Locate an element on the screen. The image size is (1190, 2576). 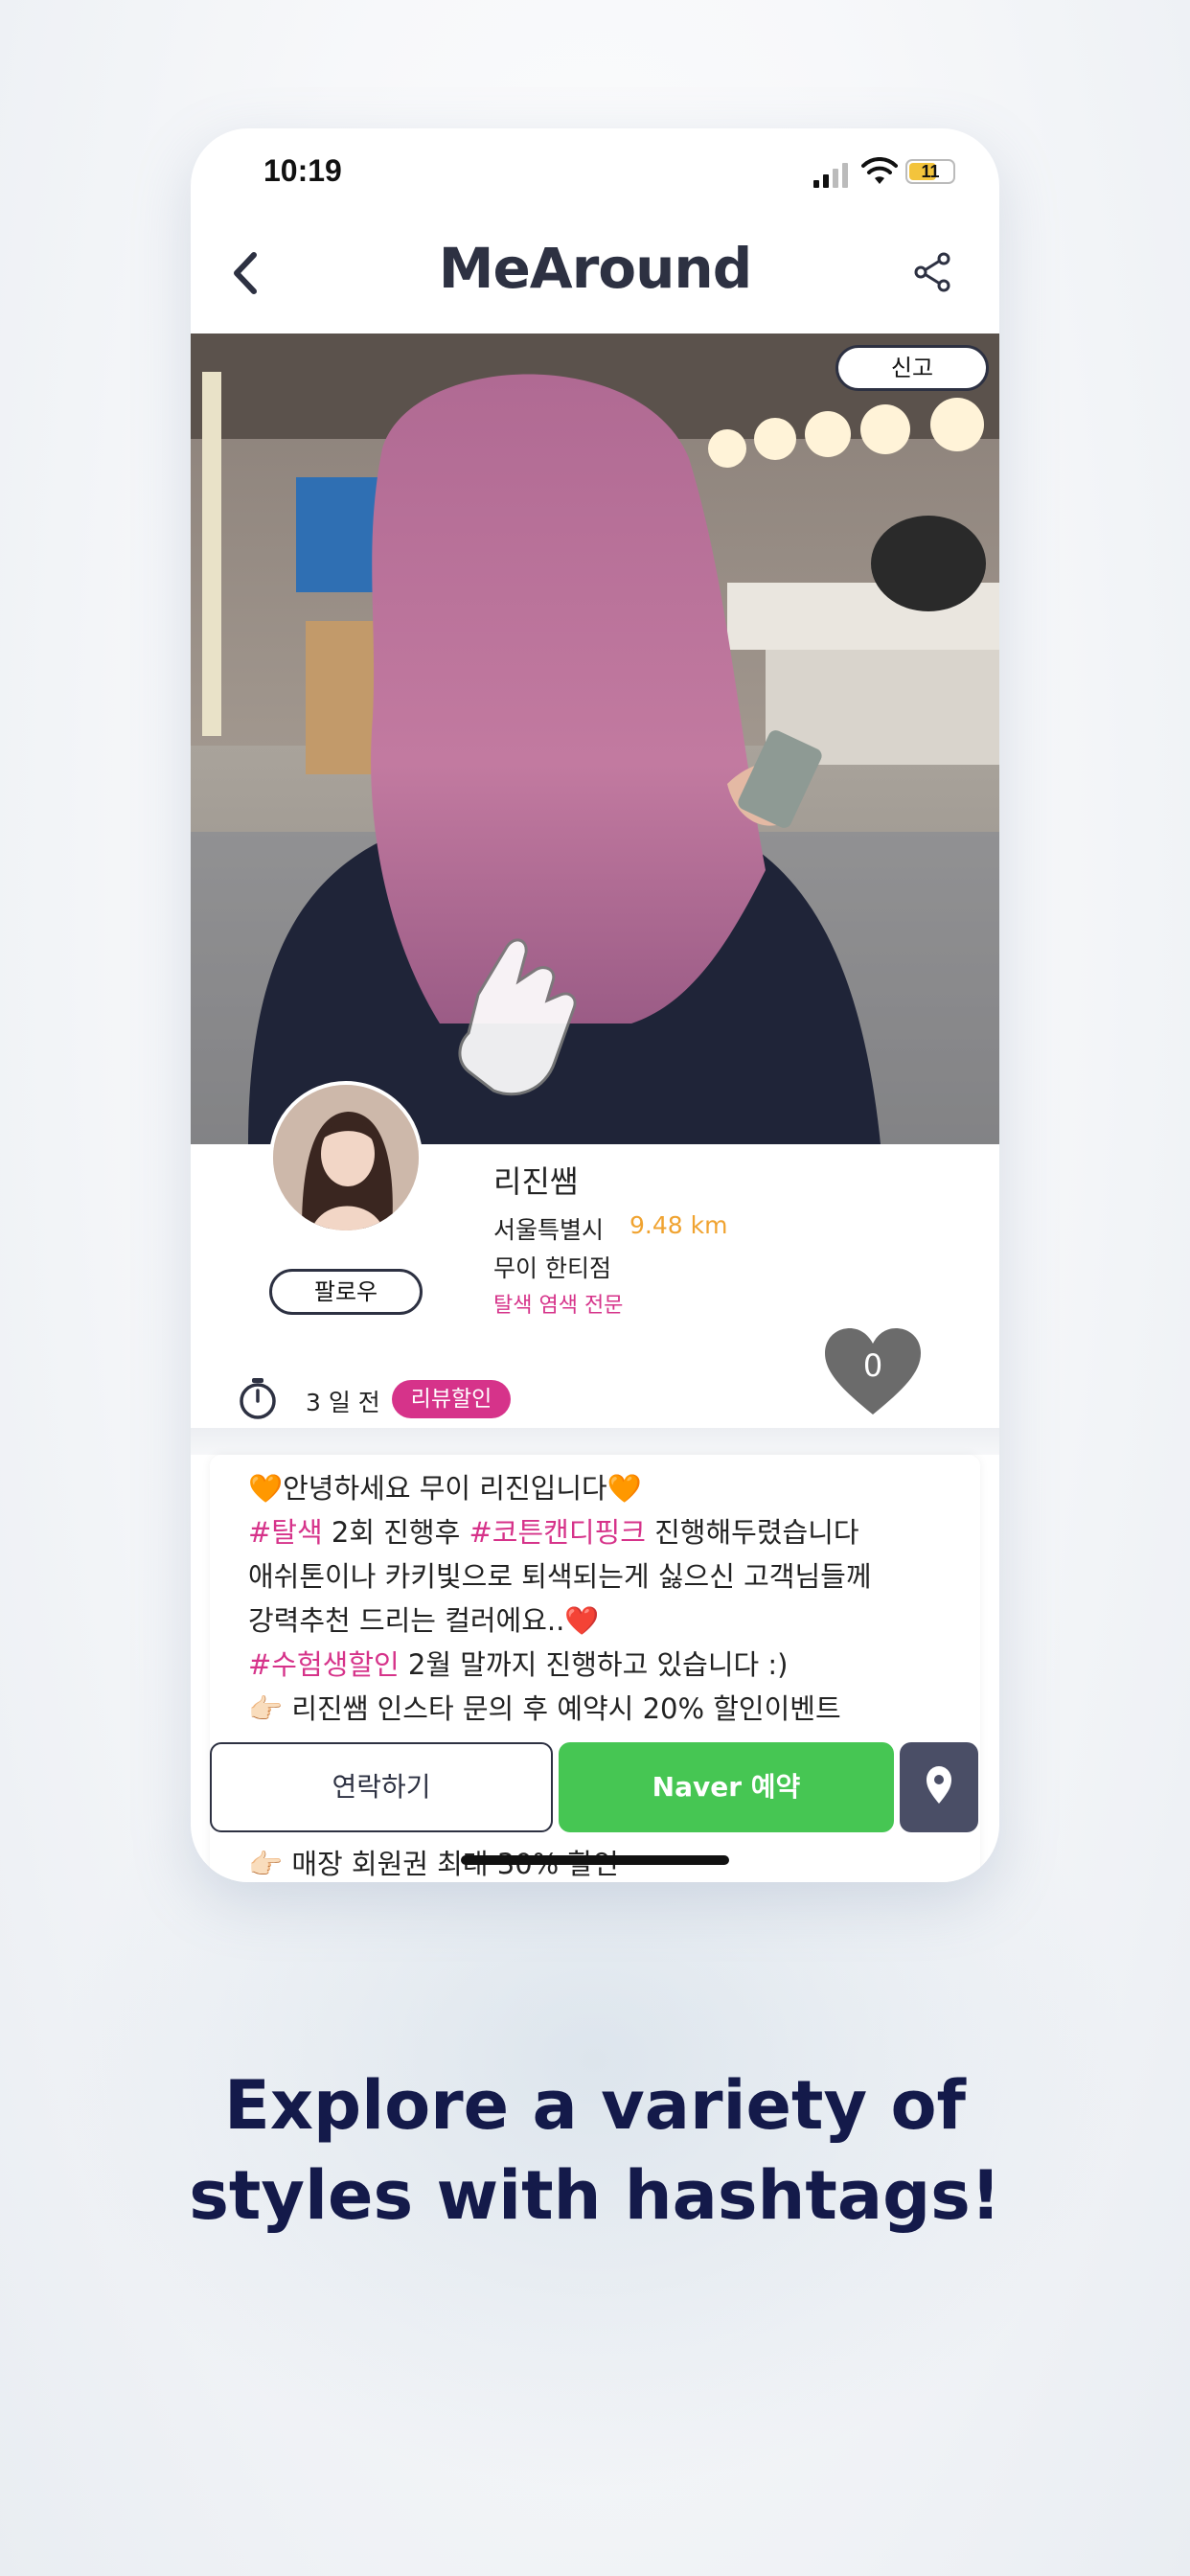
designer-city: 서울특별시 is located at coordinates (549, 1230).